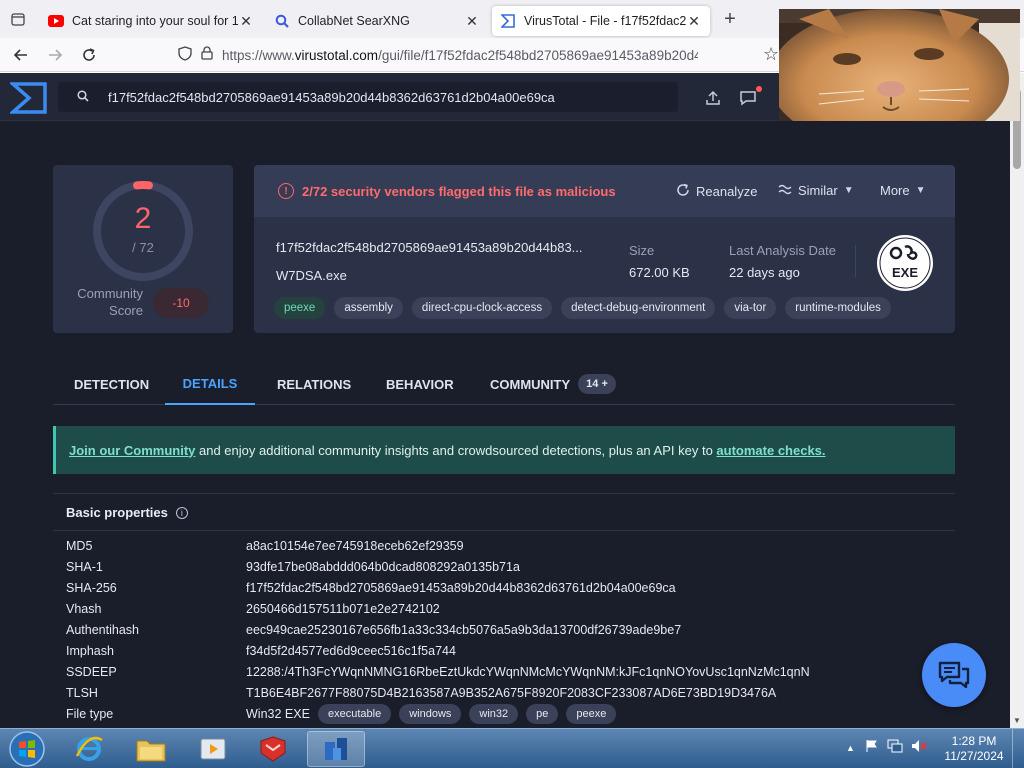 The height and width of the screenshot is (768, 1024). What do you see at coordinates (185, 55) in the screenshot?
I see `shield-icon` at bounding box center [185, 55].